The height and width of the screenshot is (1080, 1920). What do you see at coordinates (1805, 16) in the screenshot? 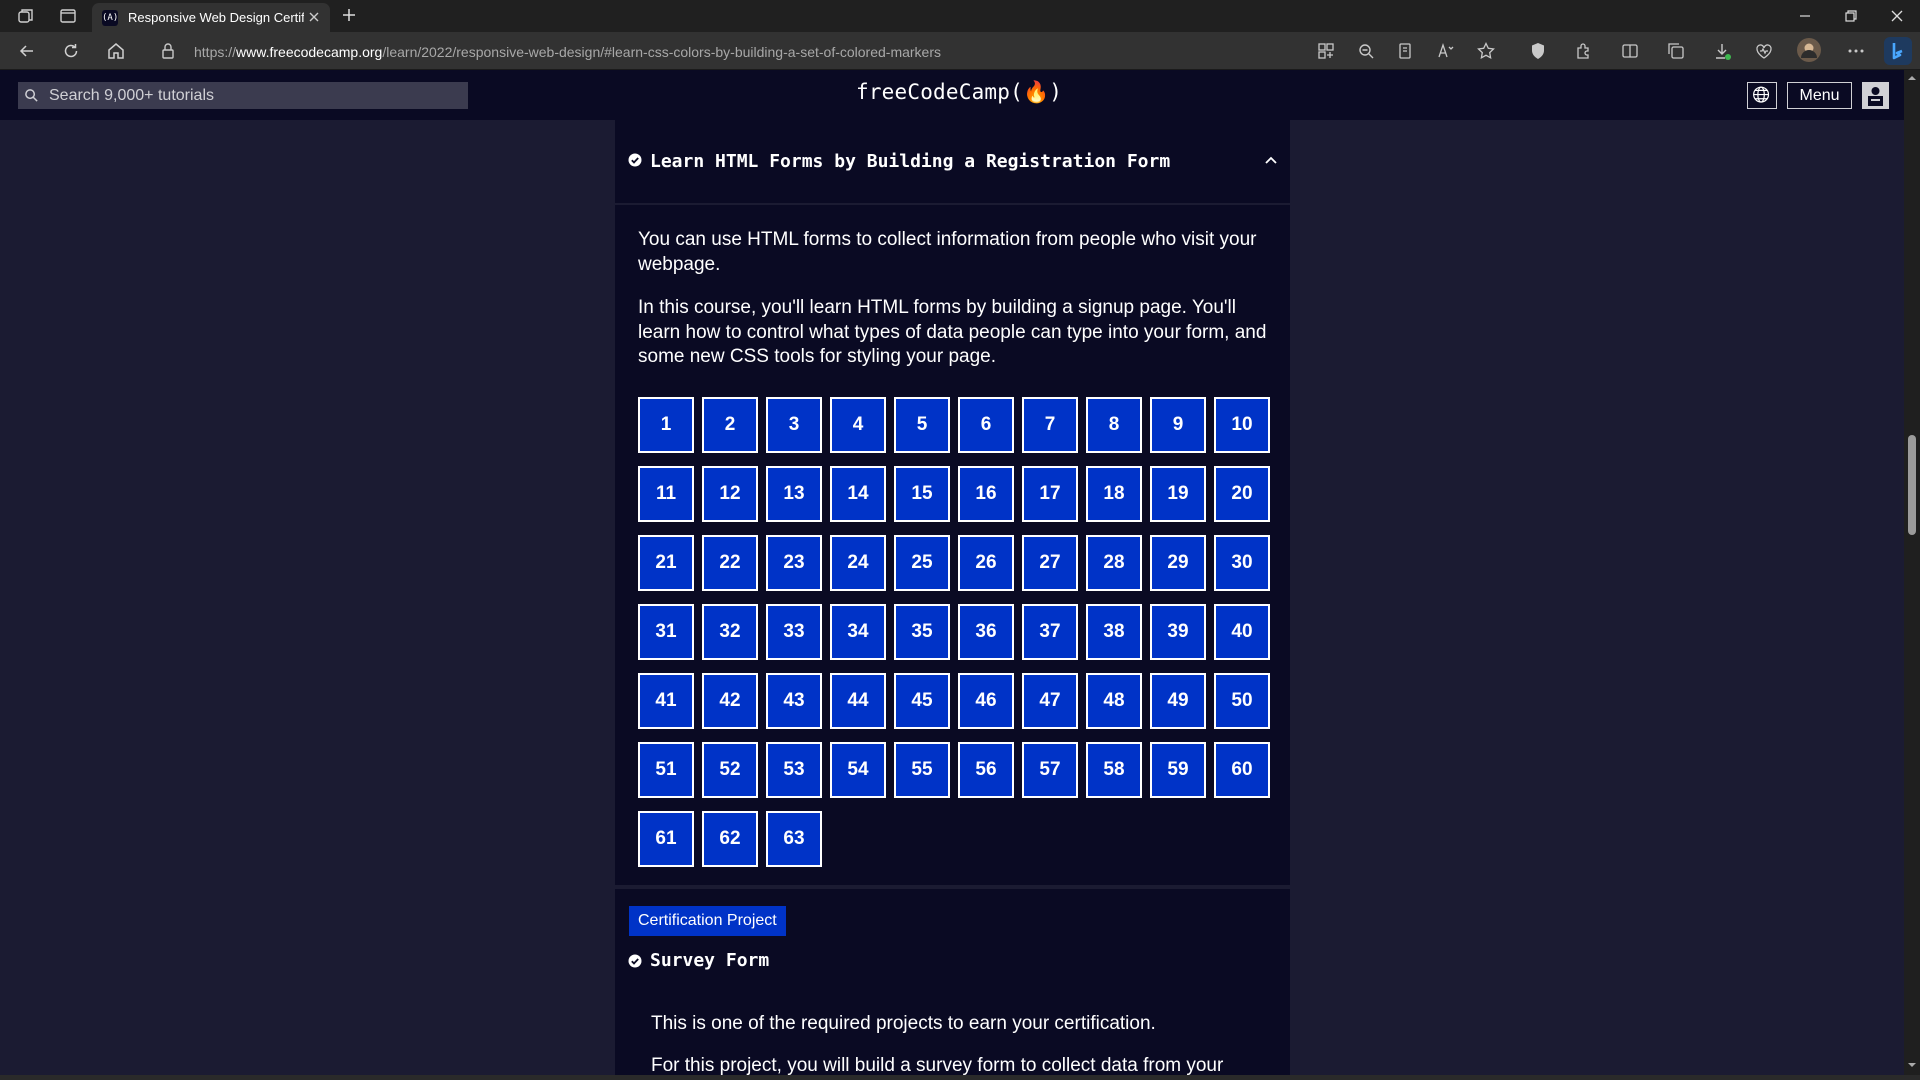
I see `minimize-icon` at bounding box center [1805, 16].